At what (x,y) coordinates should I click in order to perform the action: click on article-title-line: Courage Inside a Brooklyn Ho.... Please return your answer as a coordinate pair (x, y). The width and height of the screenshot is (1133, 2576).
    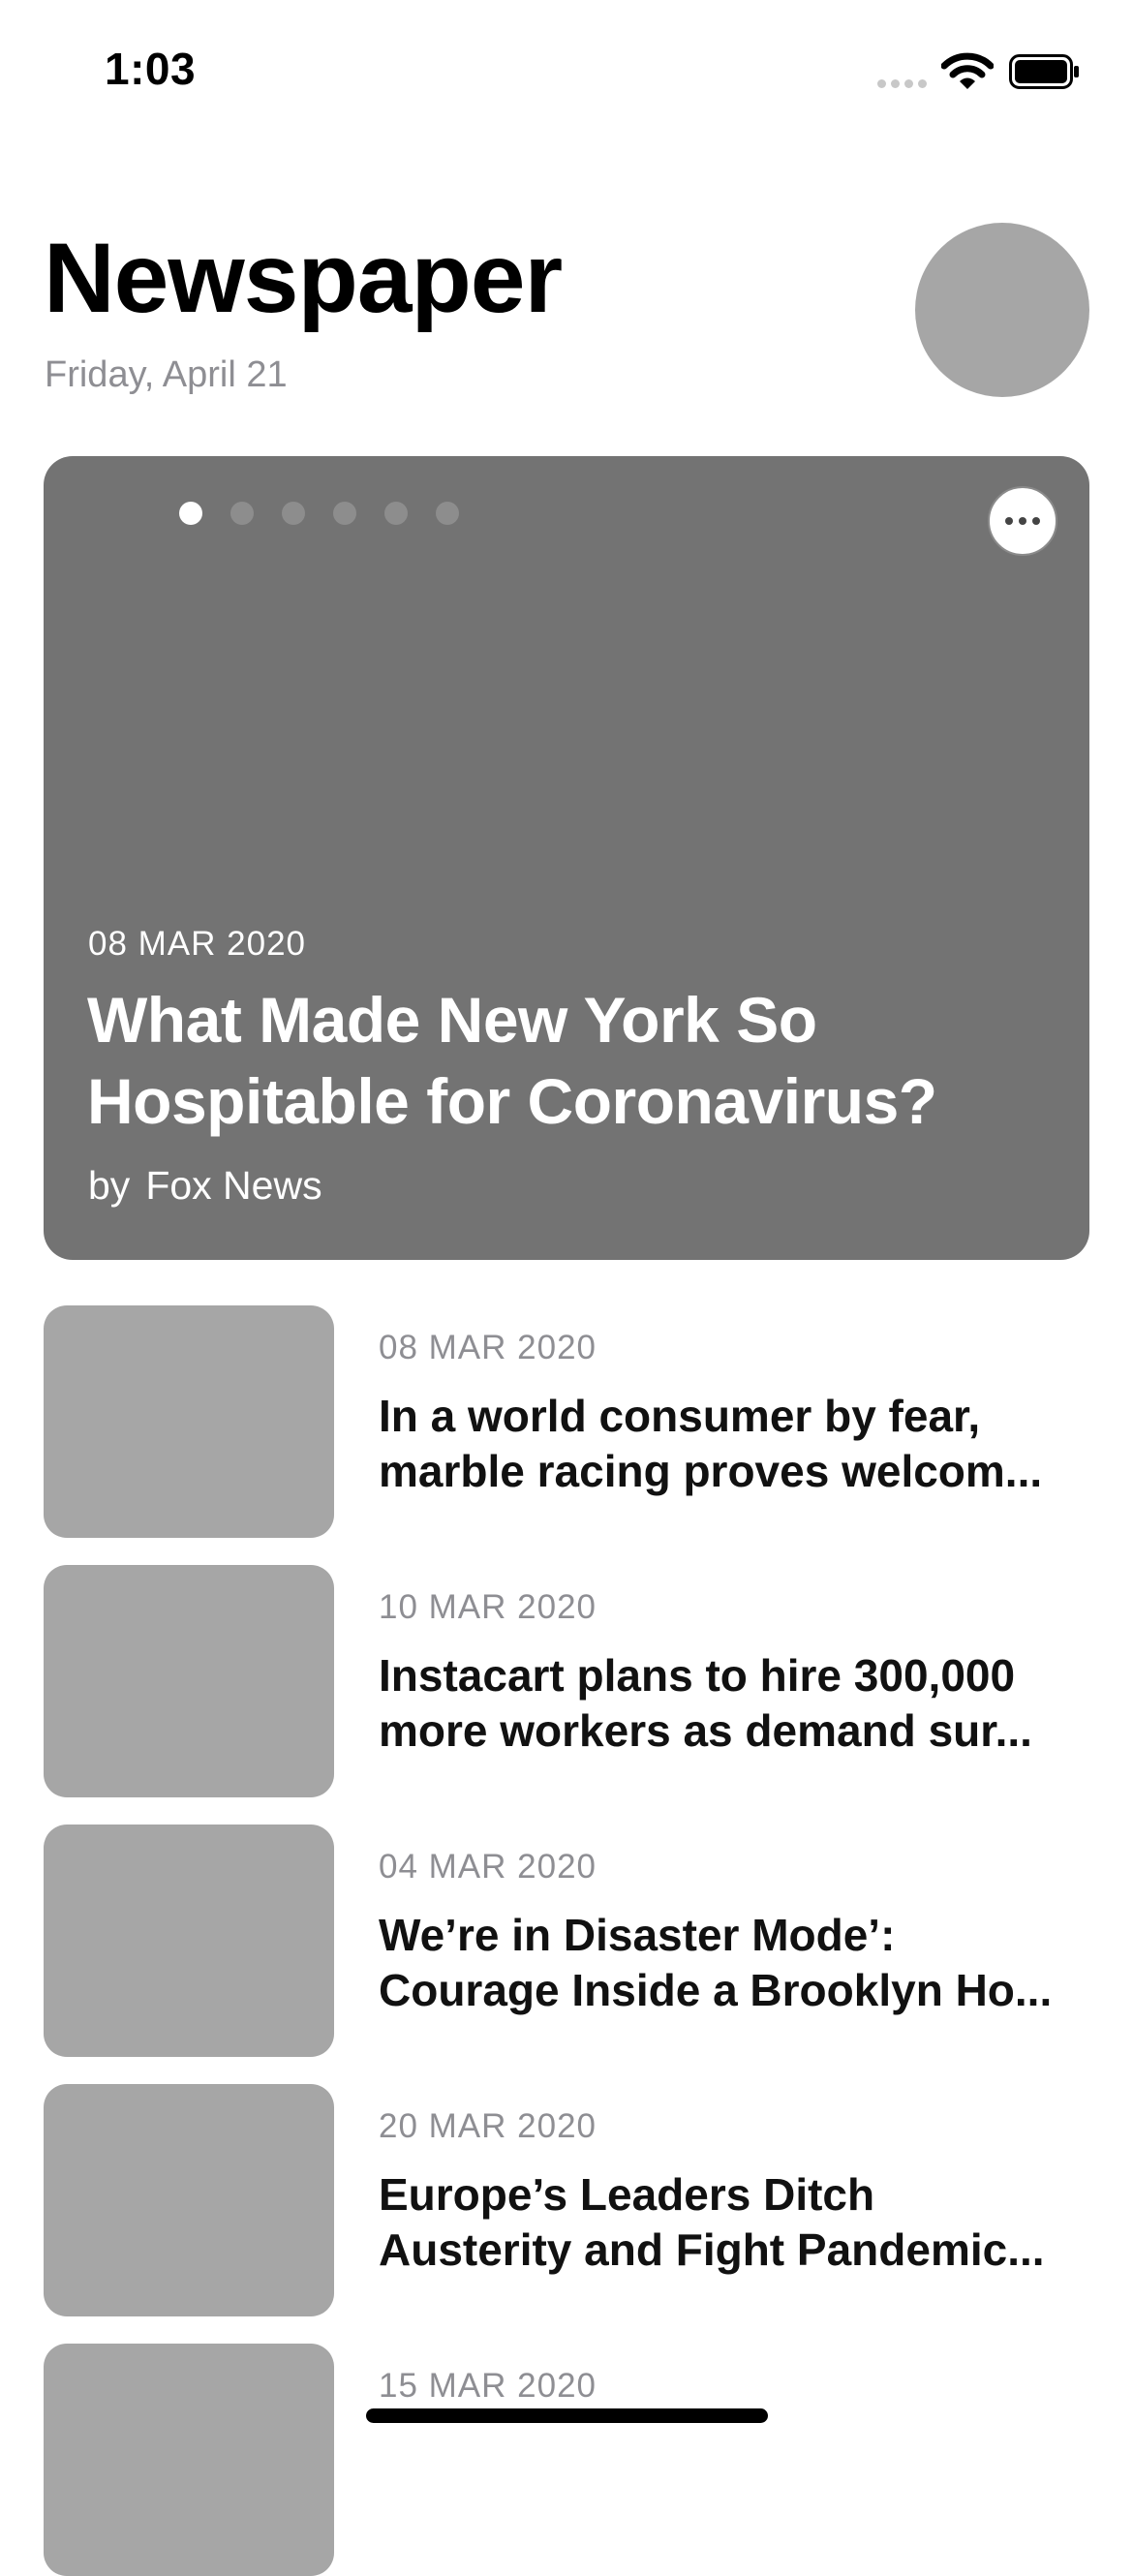
    Looking at the image, I should click on (716, 1990).